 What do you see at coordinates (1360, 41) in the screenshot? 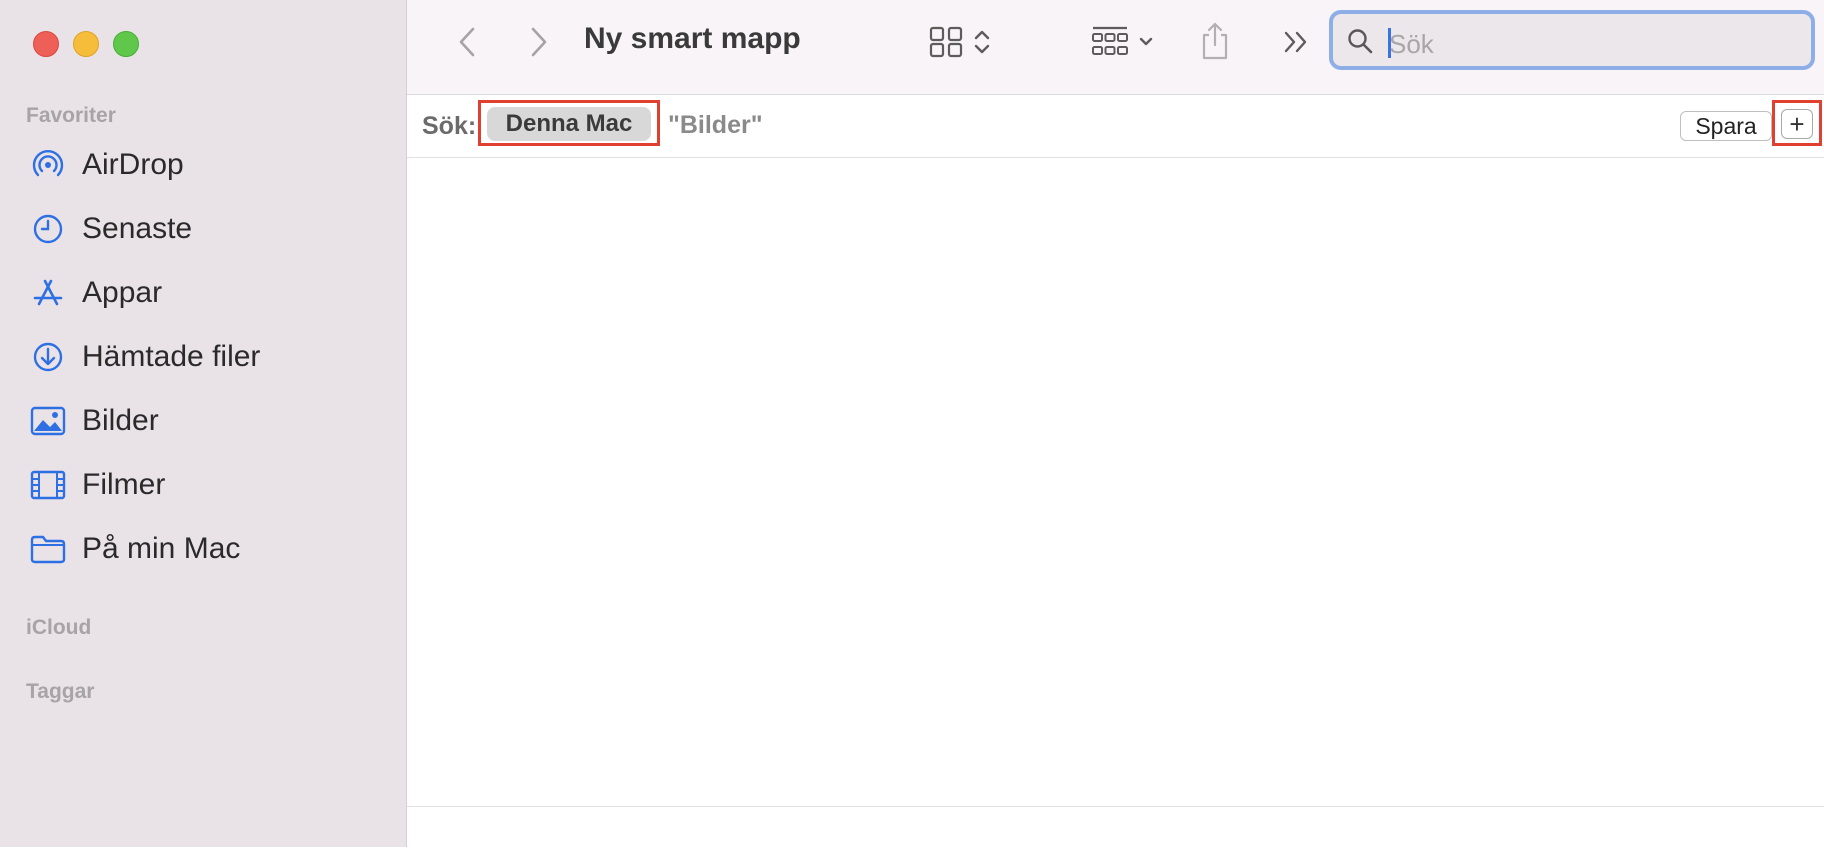
I see `search-icon` at bounding box center [1360, 41].